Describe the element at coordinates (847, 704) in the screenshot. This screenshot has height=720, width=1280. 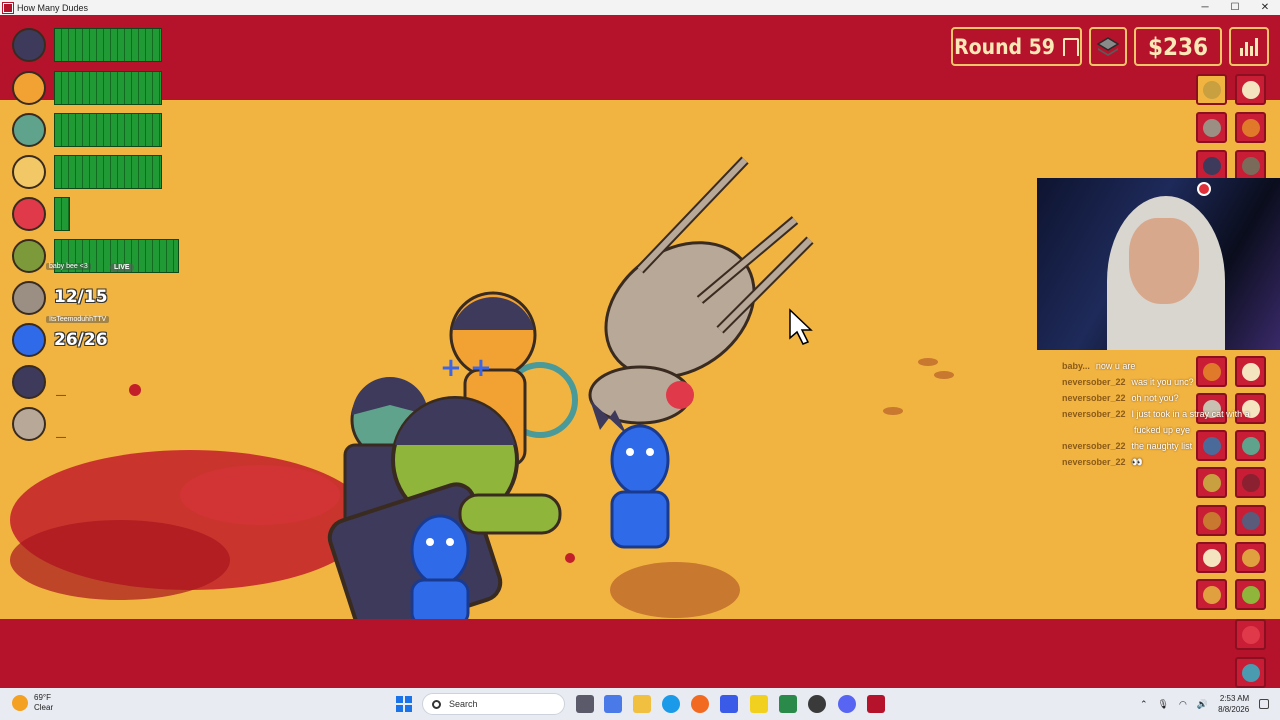
I see `discord-icon` at that location.